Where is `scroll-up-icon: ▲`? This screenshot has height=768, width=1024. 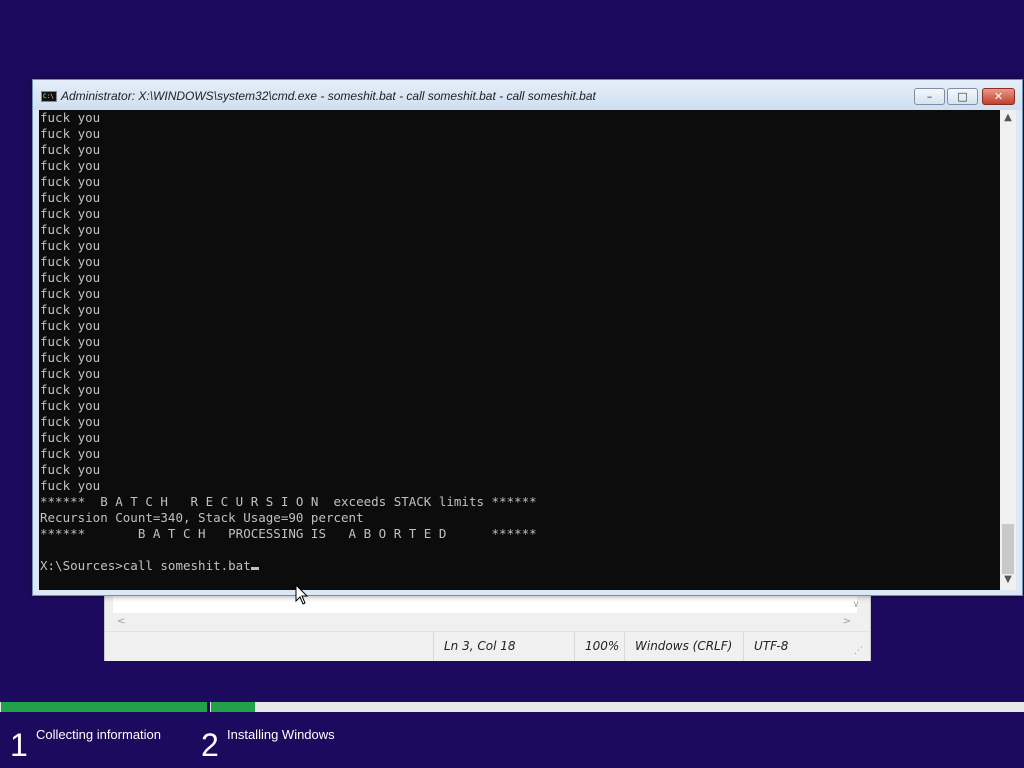 scroll-up-icon: ▲ is located at coordinates (1008, 119).